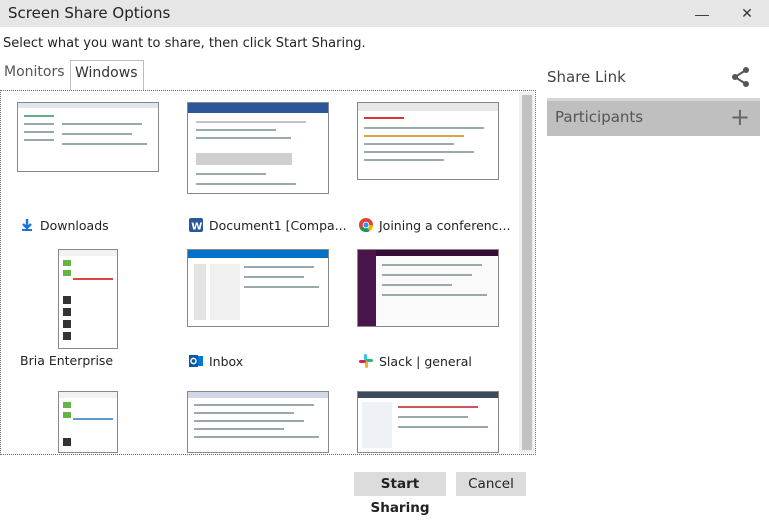 This screenshot has width=769, height=520. I want to click on minimize-button: —, so click(702, 13).